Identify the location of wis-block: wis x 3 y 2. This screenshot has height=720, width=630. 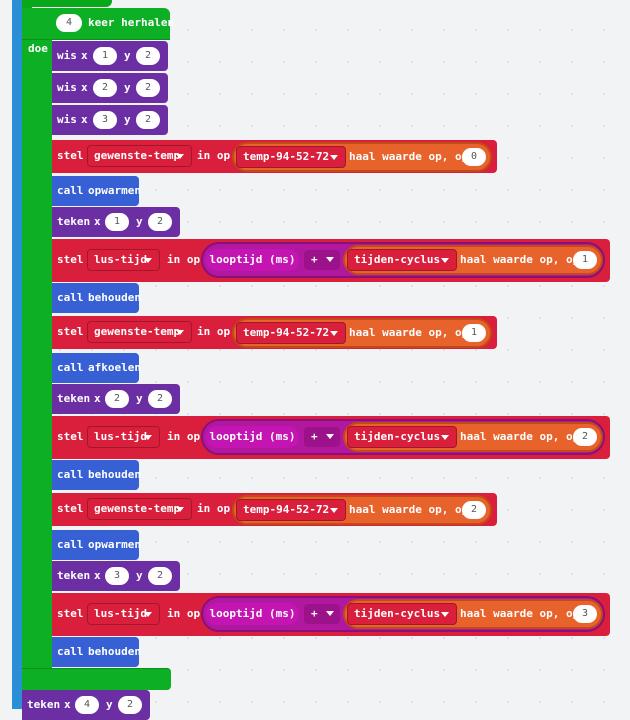
(110, 120).